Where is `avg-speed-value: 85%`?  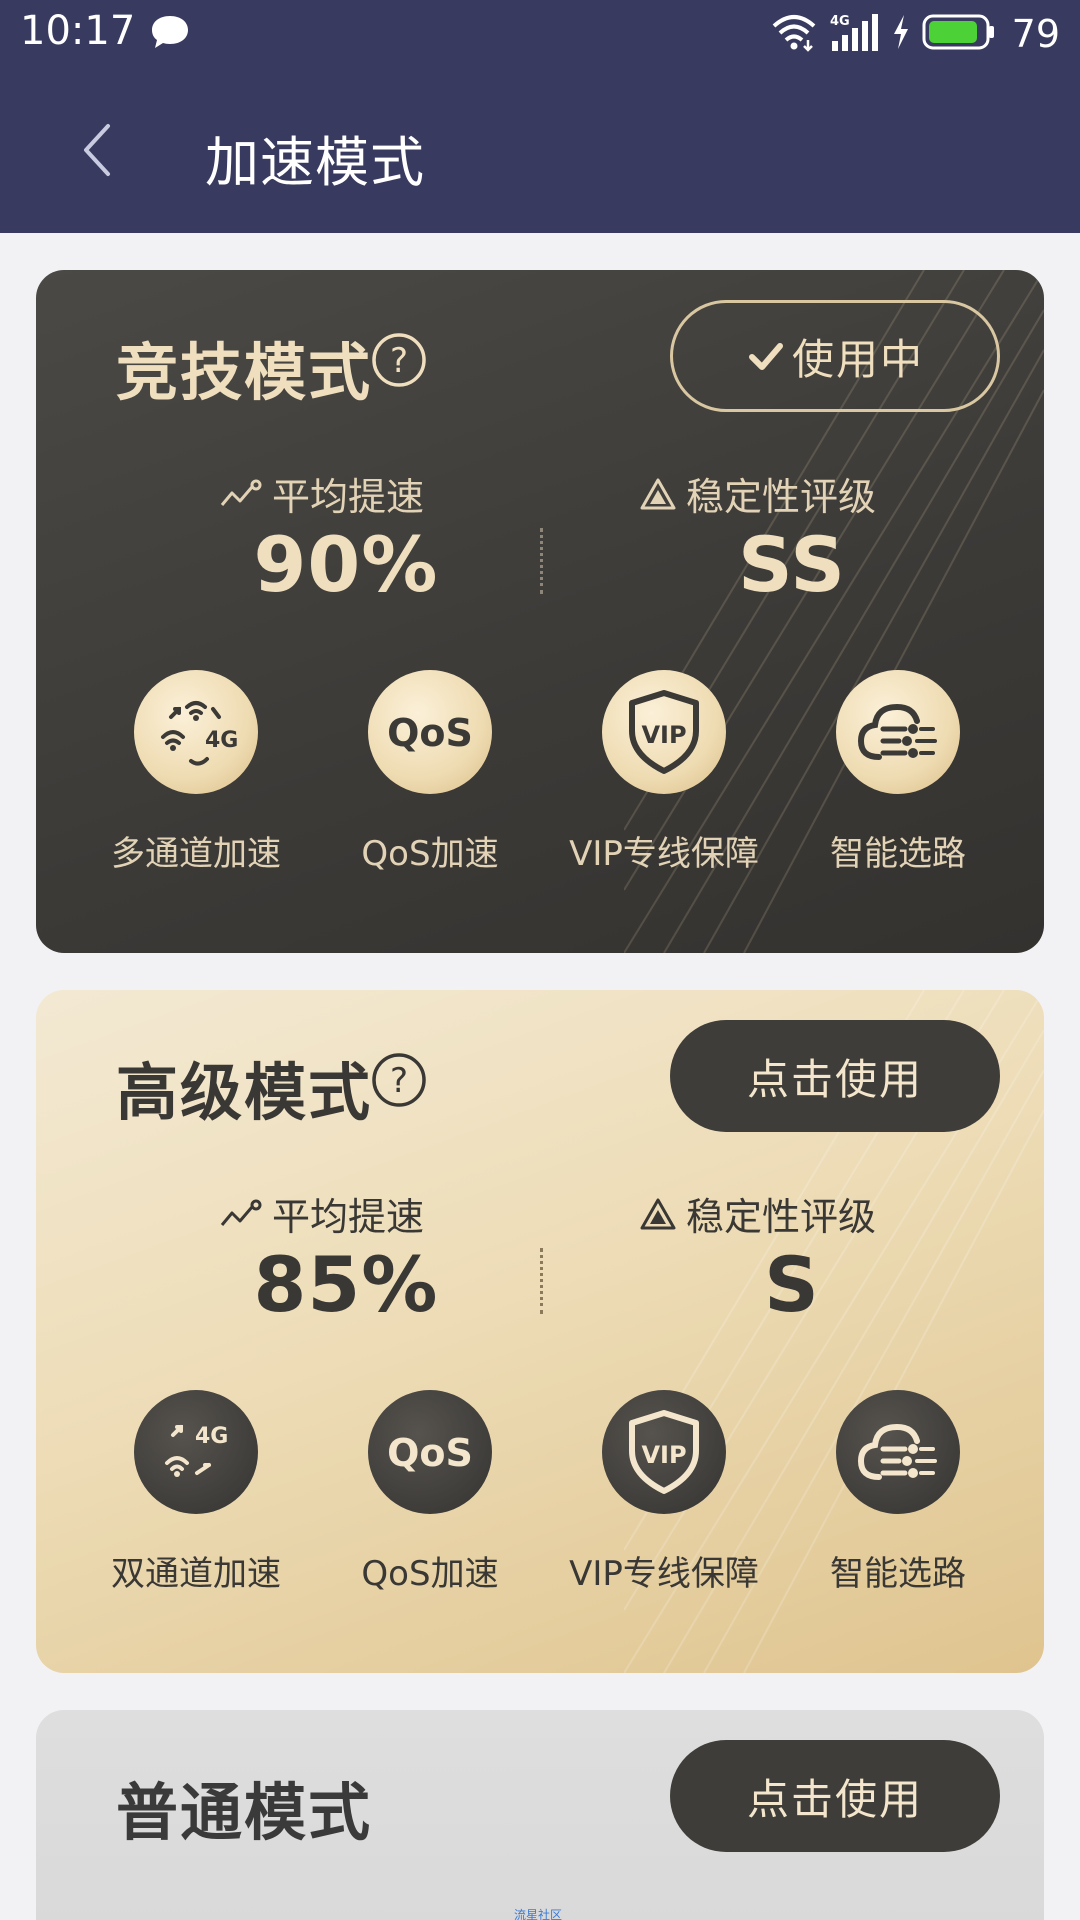
avg-speed-value: 85% is located at coordinates (346, 1284).